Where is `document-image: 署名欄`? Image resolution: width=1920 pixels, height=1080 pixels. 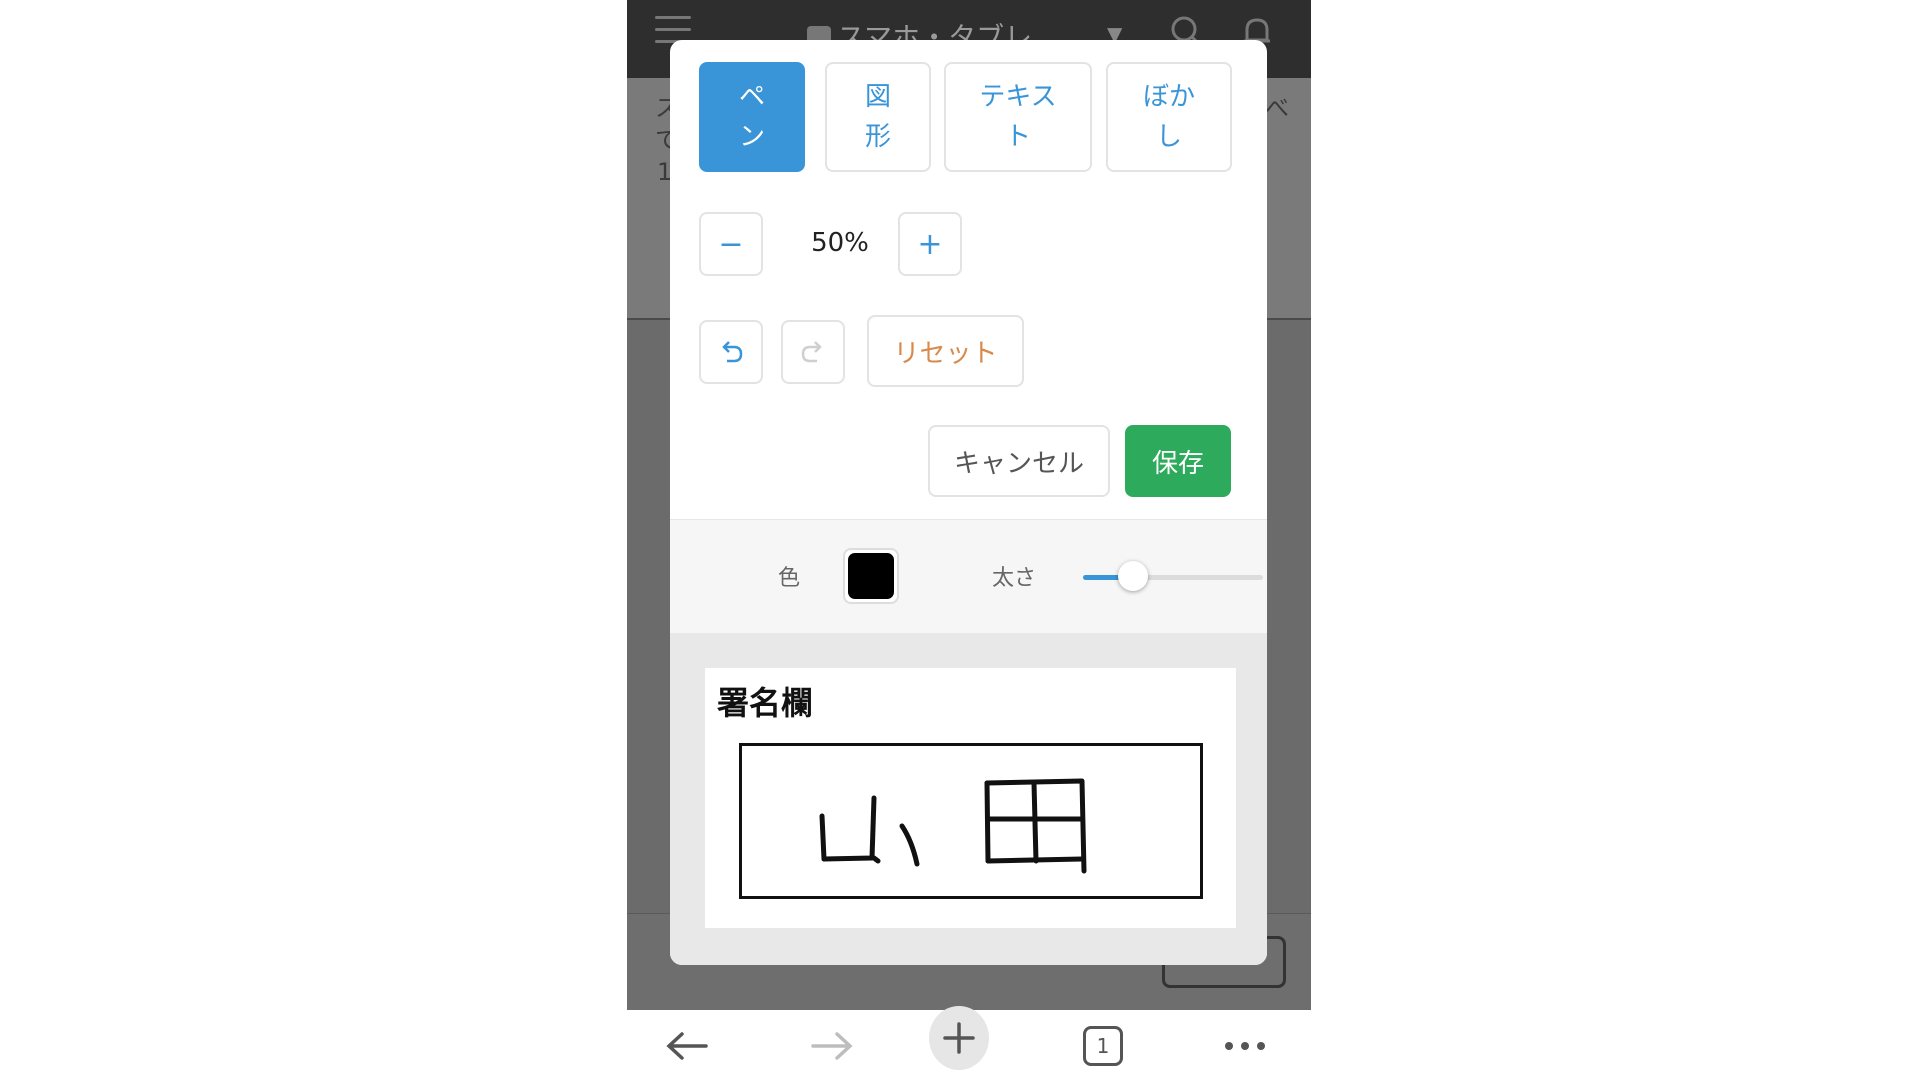
document-image: 署名欄 is located at coordinates (970, 798).